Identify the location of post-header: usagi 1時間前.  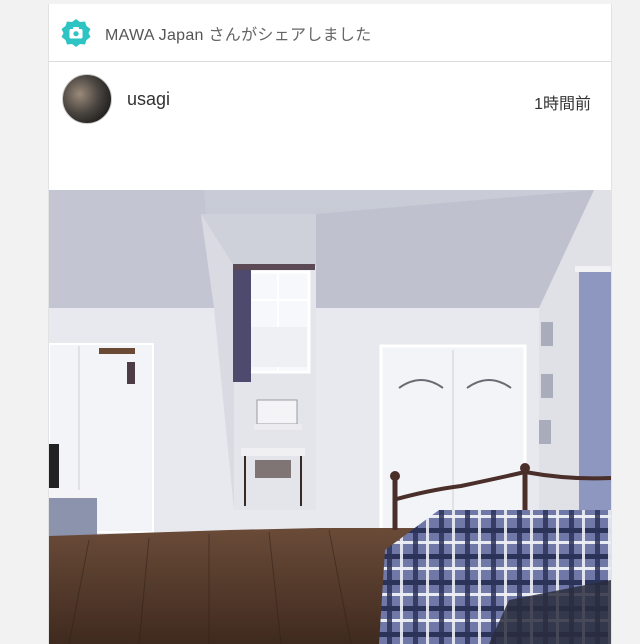
(330, 99).